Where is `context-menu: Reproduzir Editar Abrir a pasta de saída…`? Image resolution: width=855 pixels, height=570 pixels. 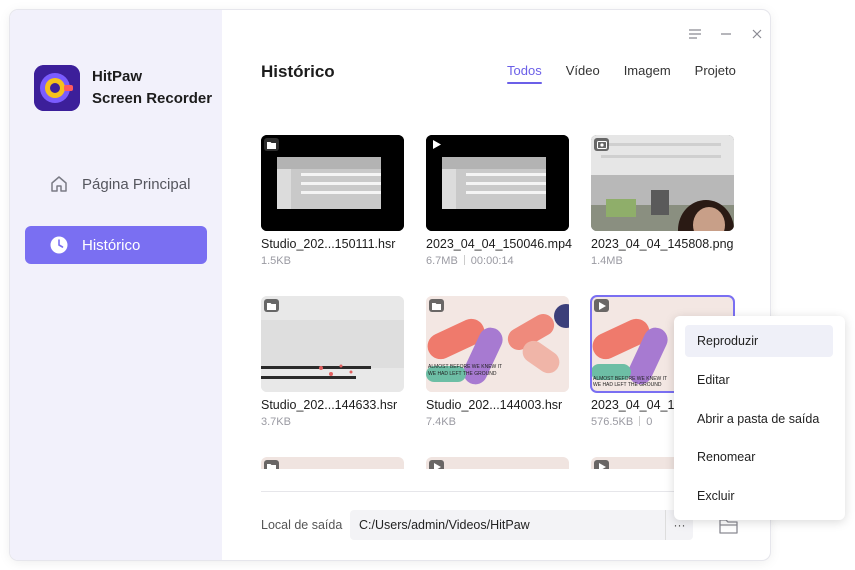 context-menu: Reproduzir Editar Abrir a pasta de saída… is located at coordinates (759, 418).